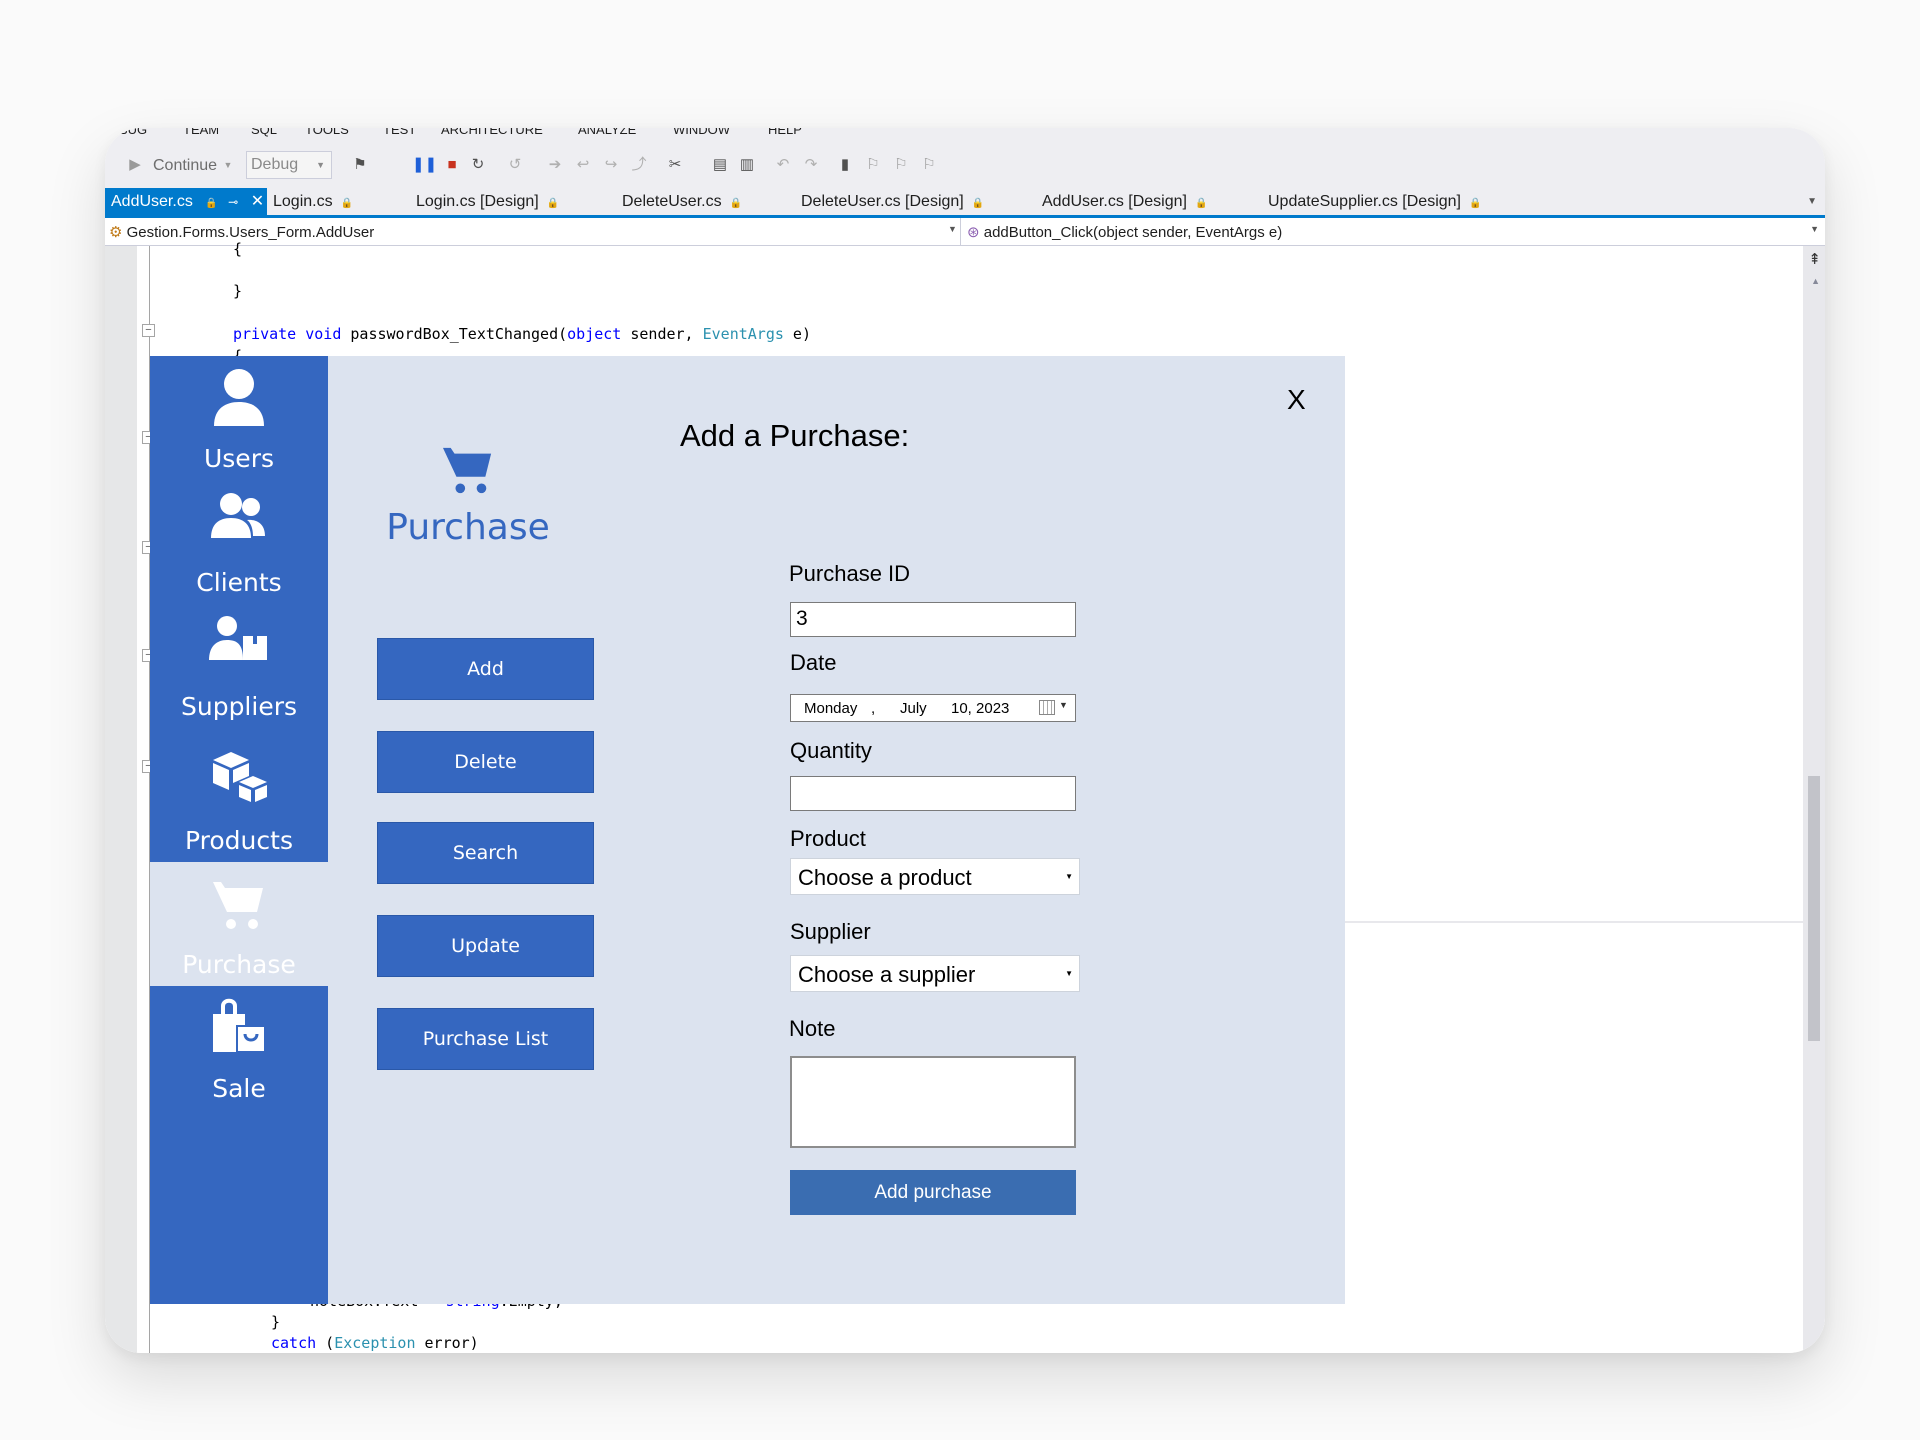 This screenshot has height=1440, width=1920. Describe the element at coordinates (1815, 281) in the screenshot. I see `scroll-up-icon: ▲` at that location.